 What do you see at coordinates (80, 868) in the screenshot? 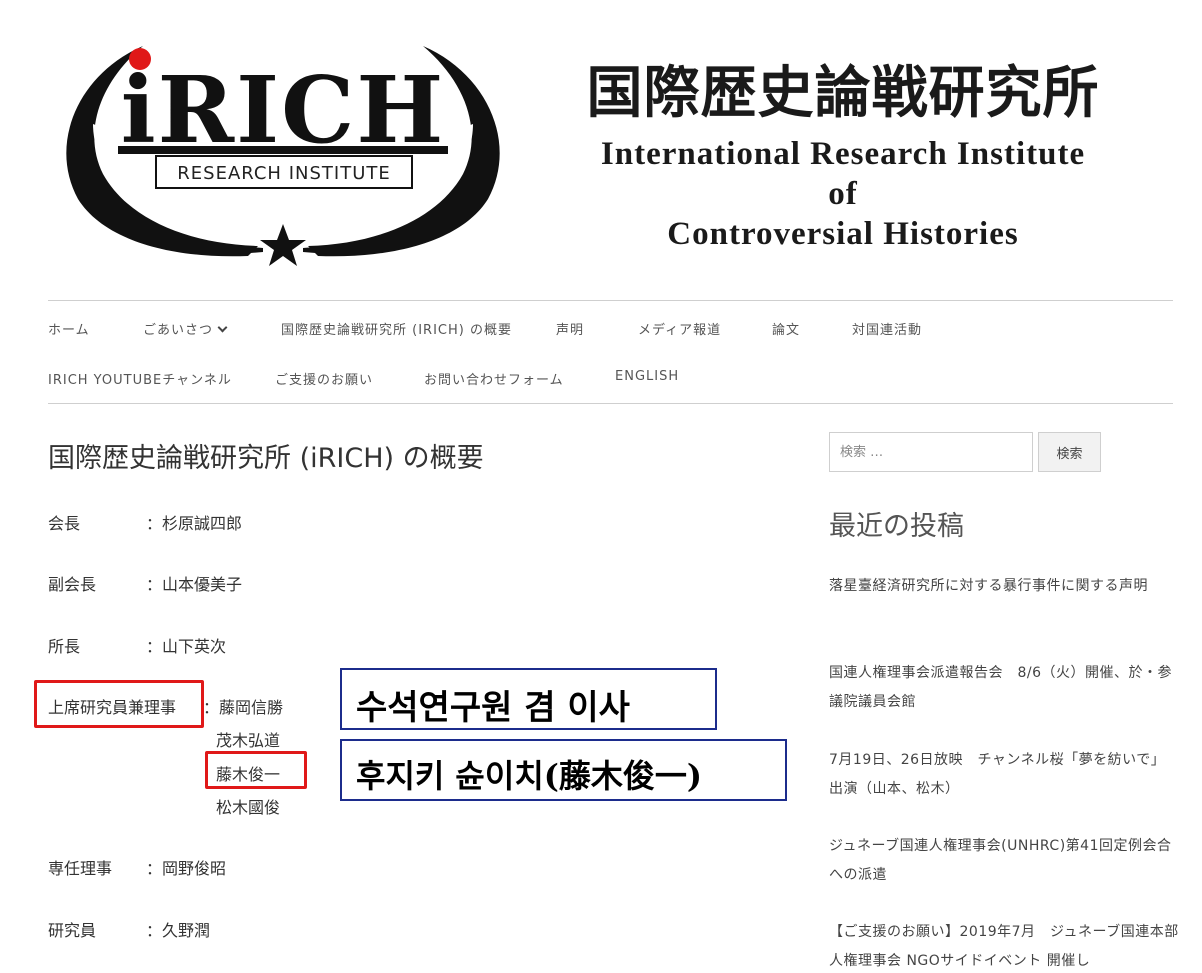
I see `staff-role-executive-director: 専任理事` at bounding box center [80, 868].